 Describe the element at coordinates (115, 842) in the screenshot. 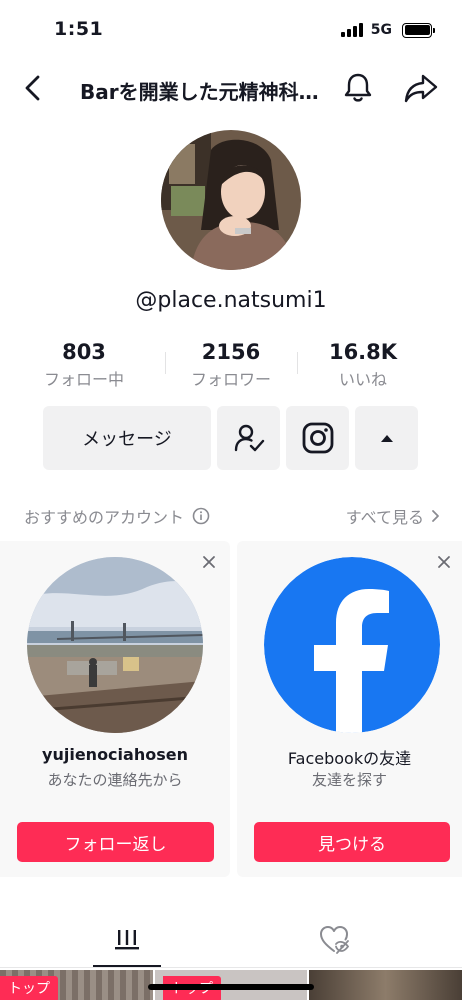

I see `follow-back-button: フォロー返し` at that location.